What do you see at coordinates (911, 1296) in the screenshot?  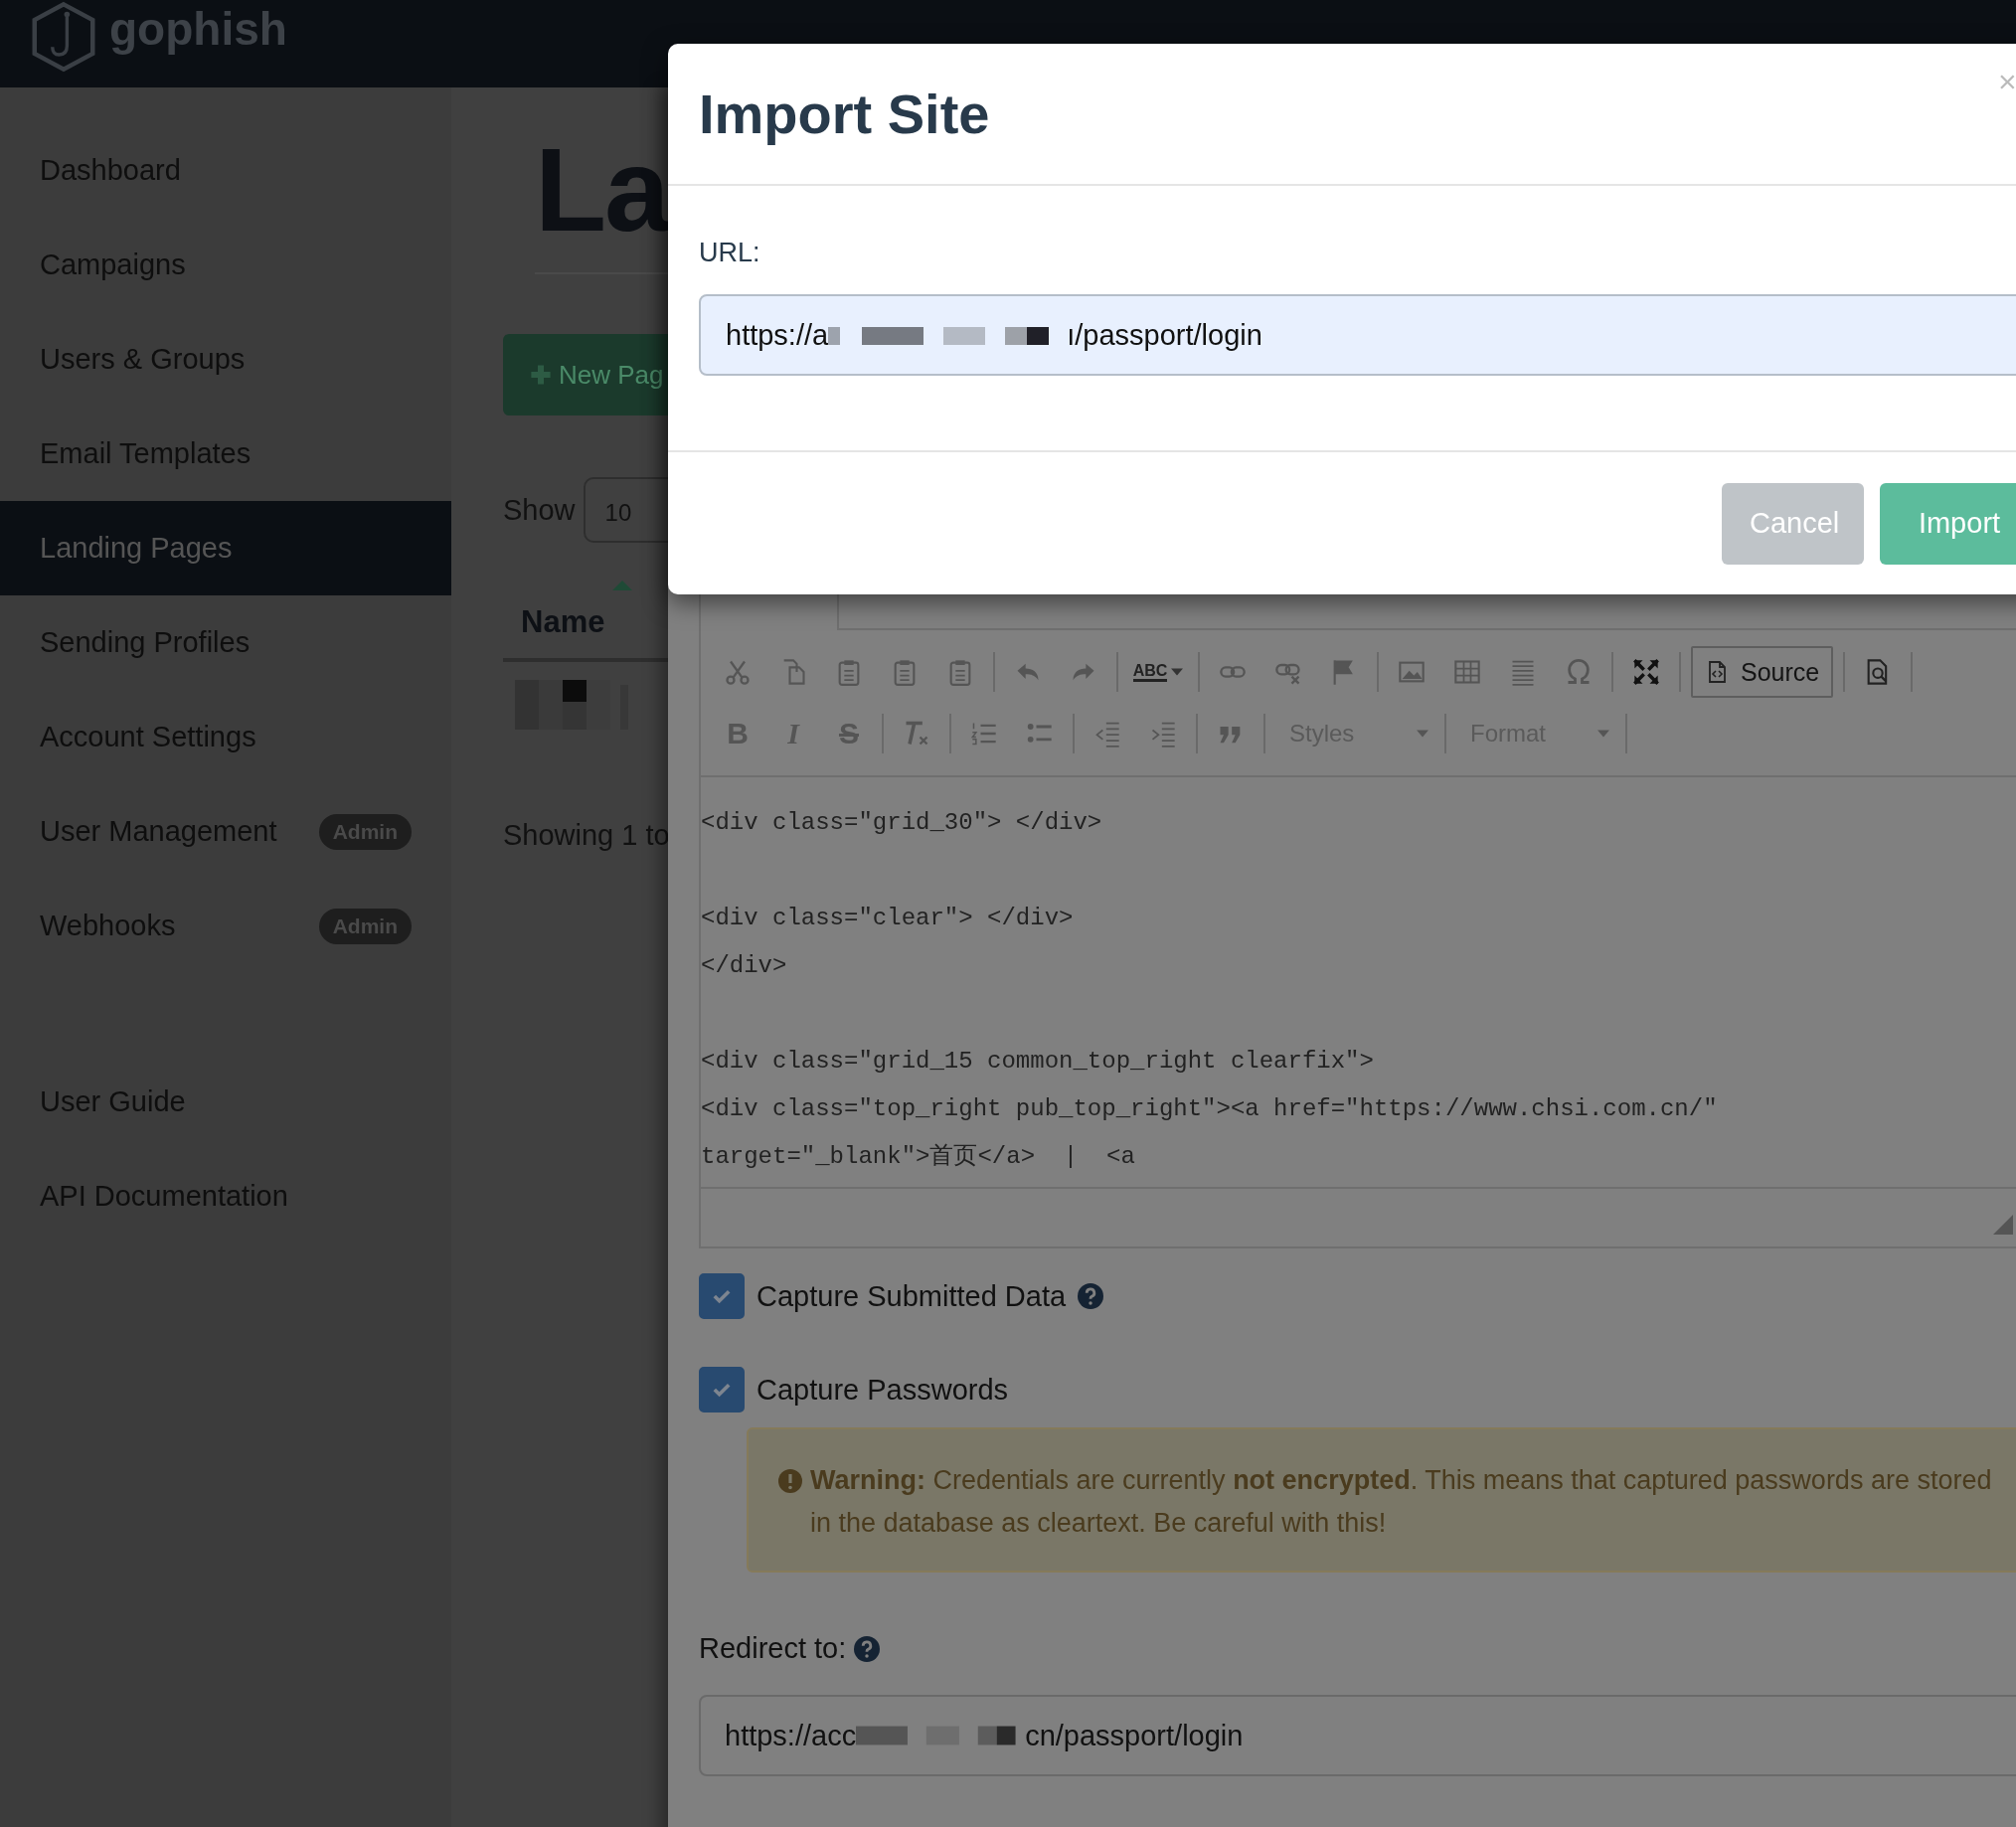 I see `checkbox-label: Capture Submitted Data` at bounding box center [911, 1296].